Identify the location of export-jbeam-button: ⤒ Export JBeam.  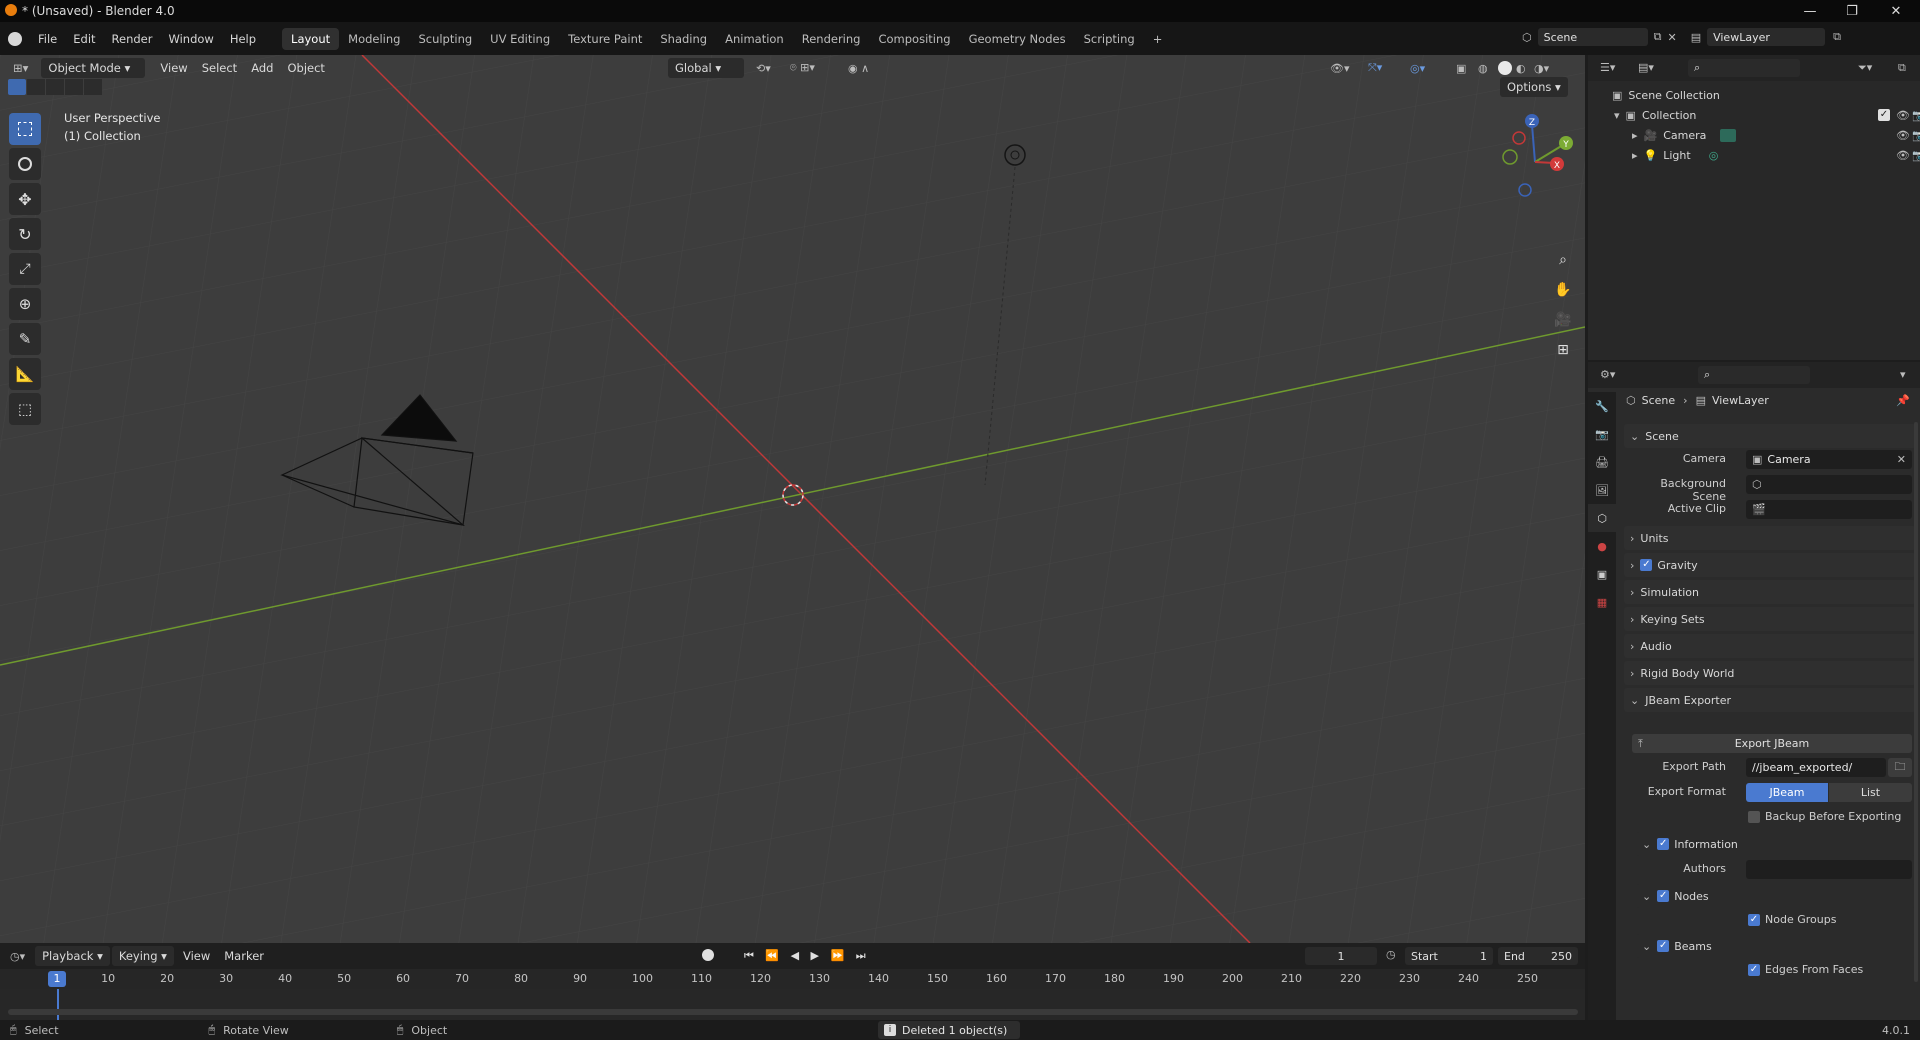
(1772, 743).